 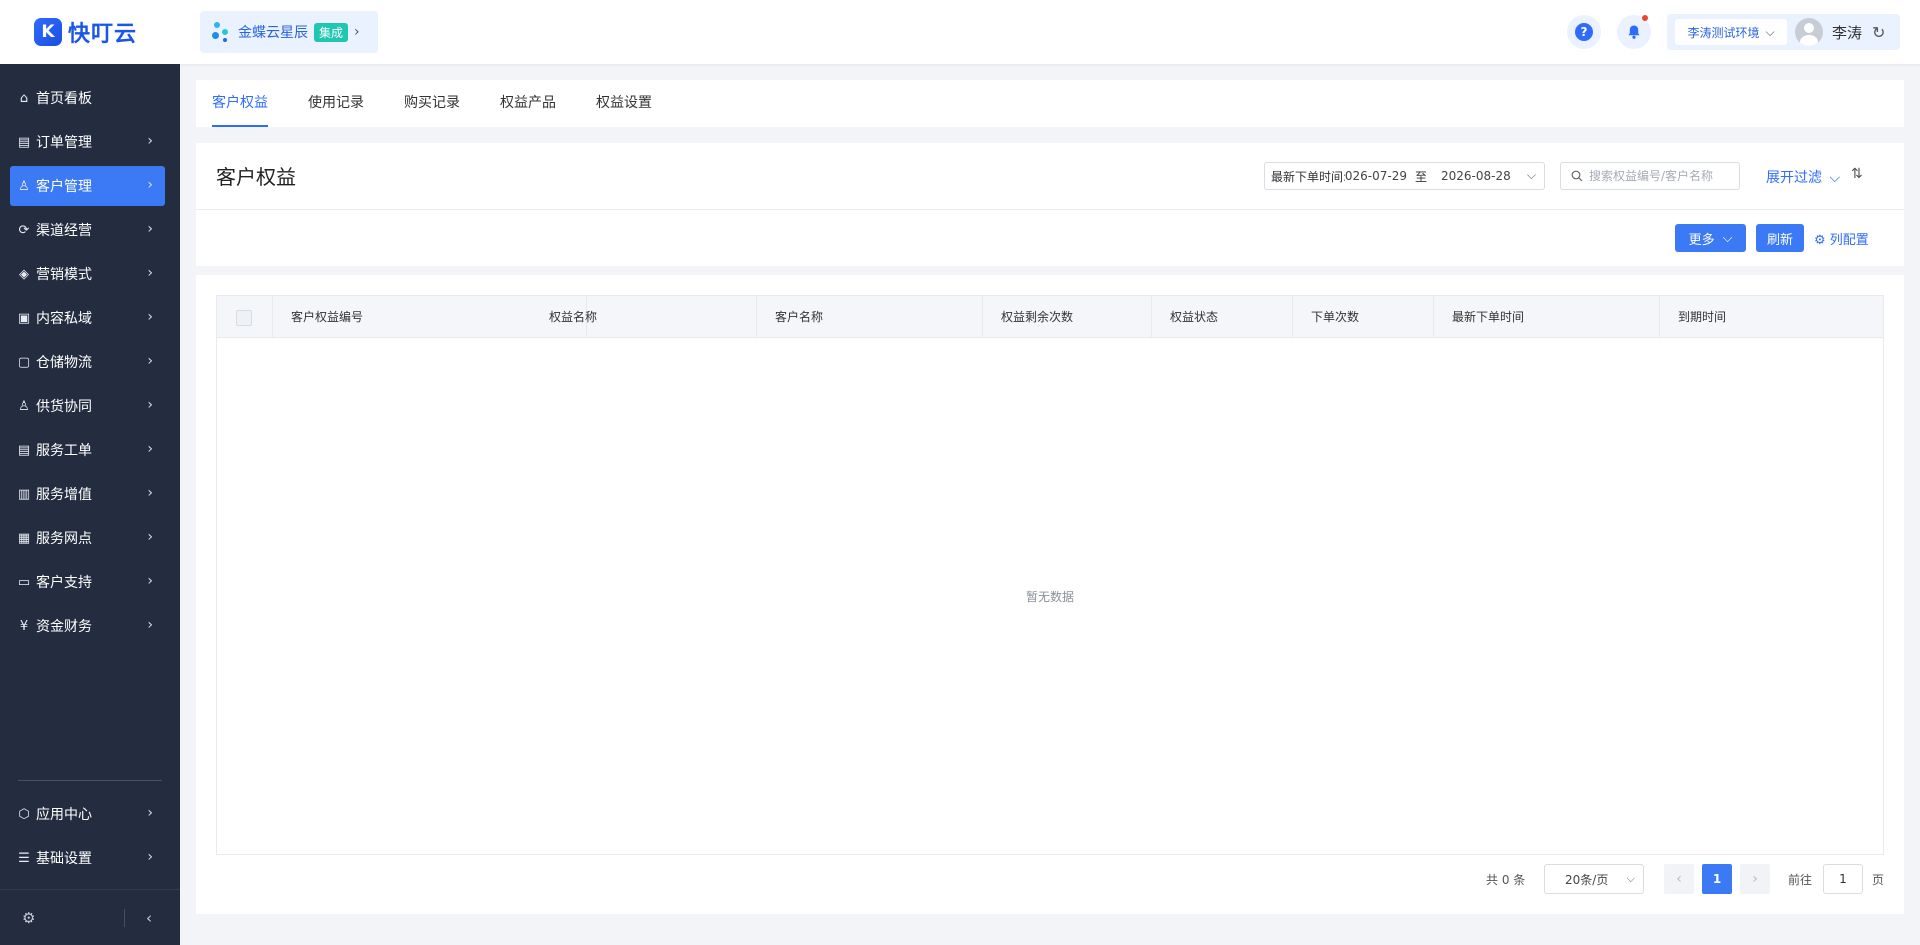 I want to click on sidebar-item: ▤ 服务工单 ›, so click(x=87, y=450).